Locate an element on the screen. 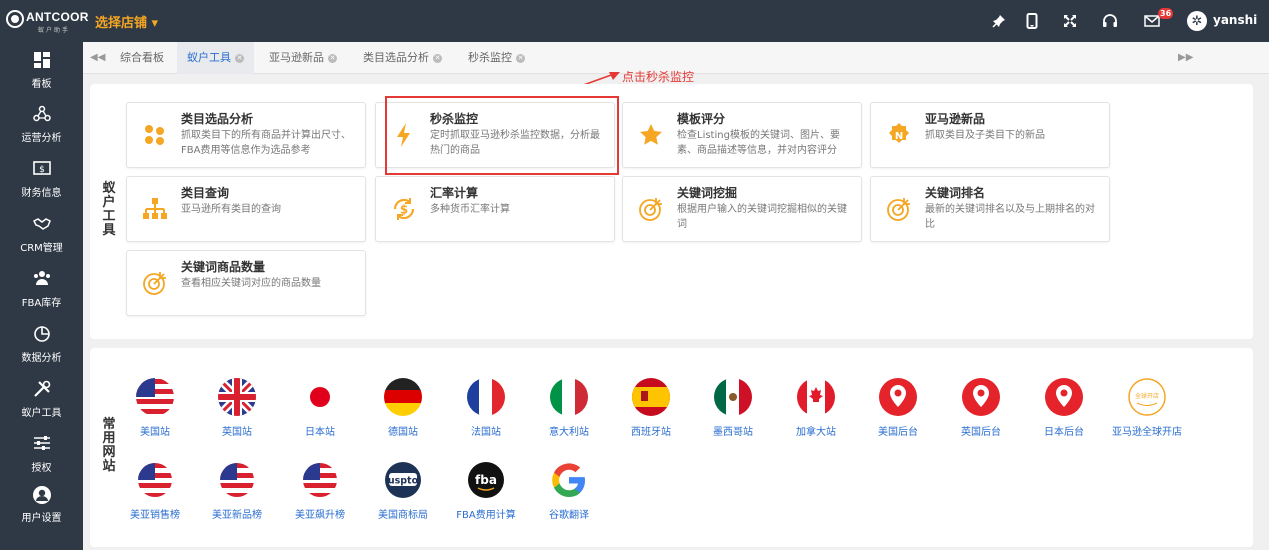 This screenshot has width=1269, height=550. card-category-analysis: 类目选品分析 抓取类目下的所有商品并计算出尺寸、FBA费用等信息作为选品参考 is located at coordinates (246, 135).